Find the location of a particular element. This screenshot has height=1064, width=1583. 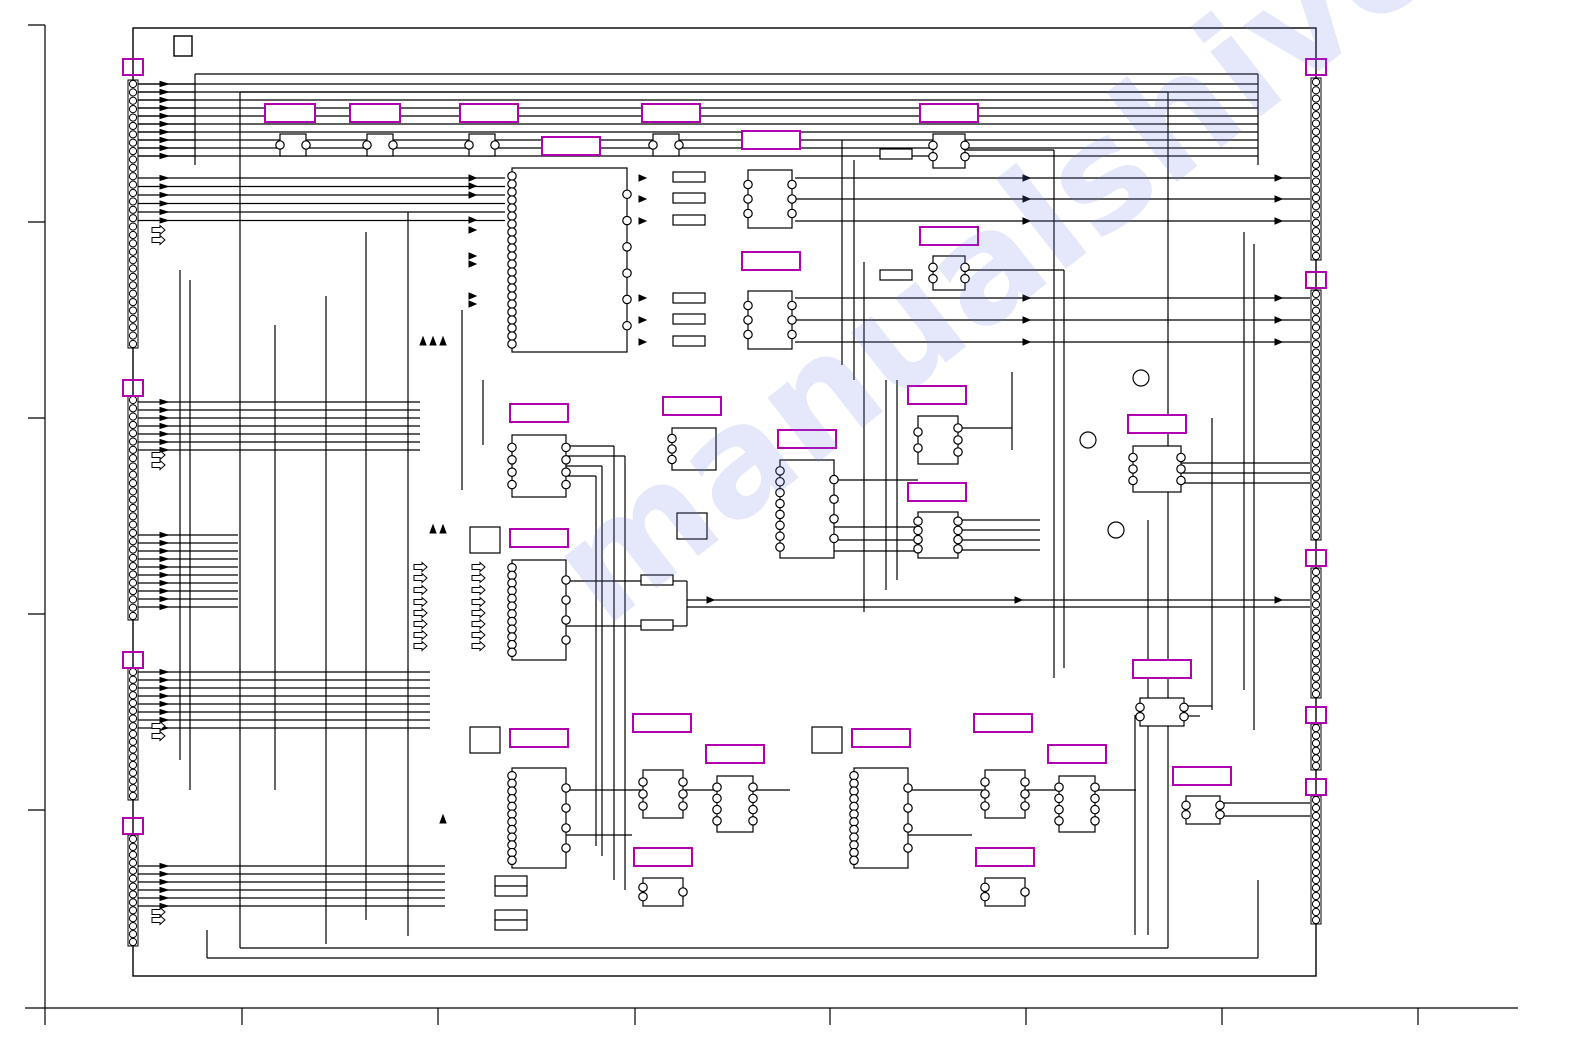

ic-driver-a-pin is located at coordinates (643, 782).